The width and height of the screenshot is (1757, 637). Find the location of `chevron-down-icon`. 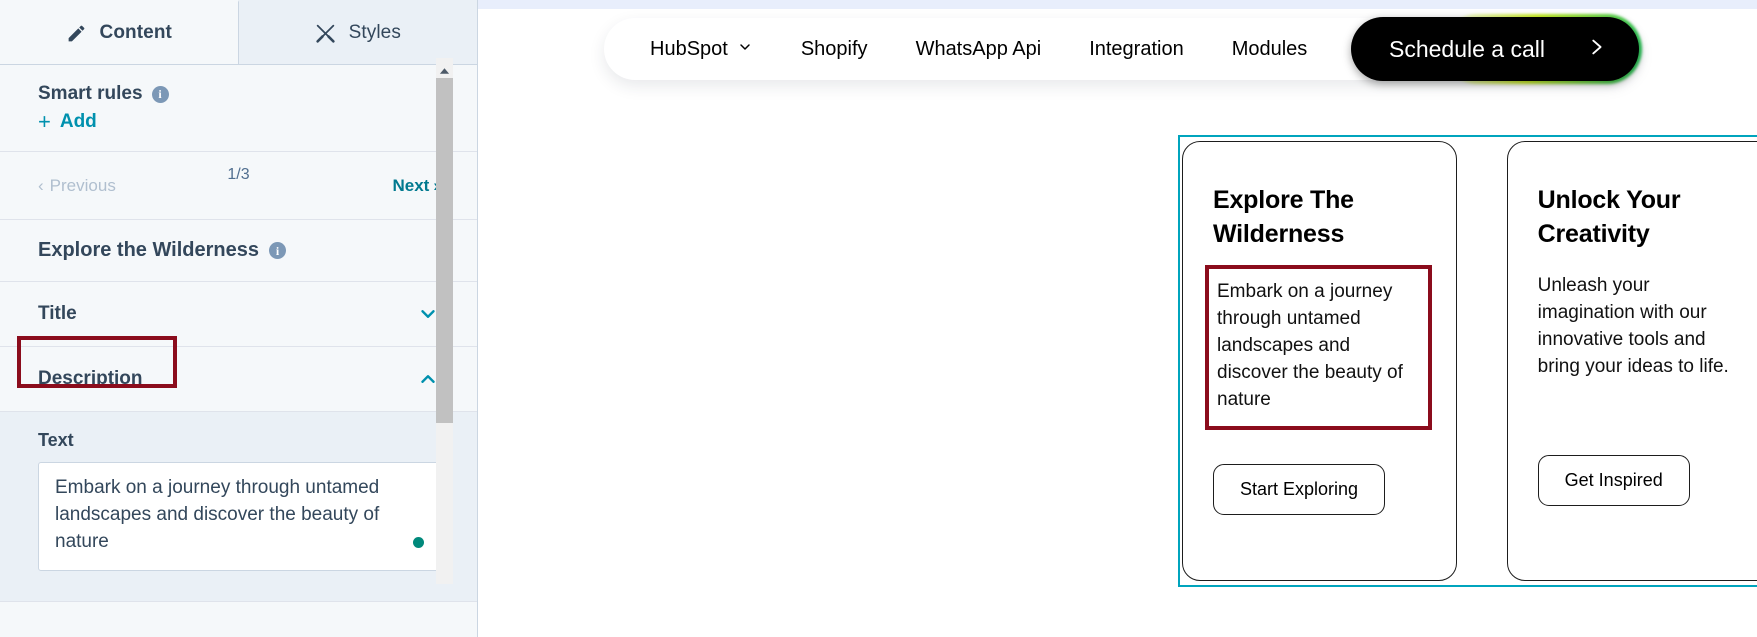

chevron-down-icon is located at coordinates (745, 49).